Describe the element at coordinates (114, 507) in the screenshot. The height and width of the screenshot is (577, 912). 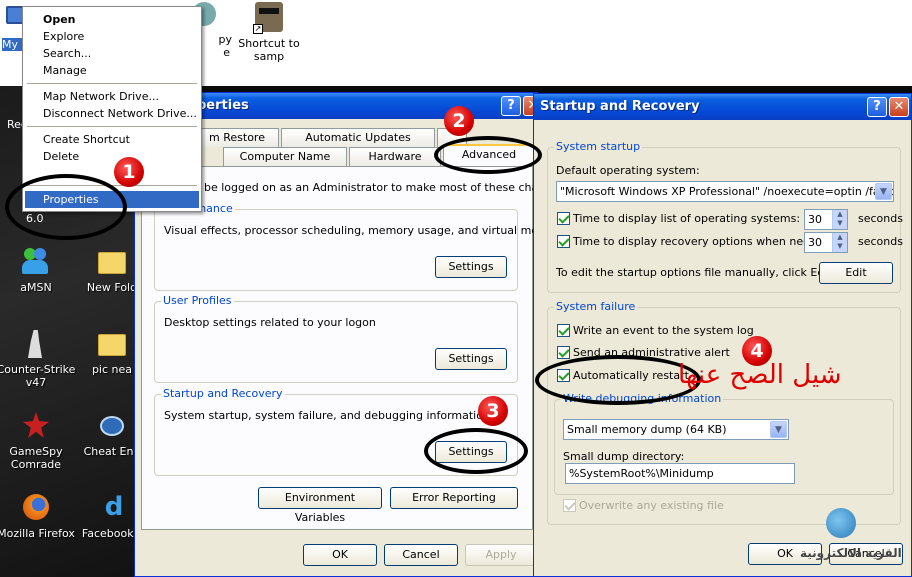
I see `facebook-icon: d` at that location.